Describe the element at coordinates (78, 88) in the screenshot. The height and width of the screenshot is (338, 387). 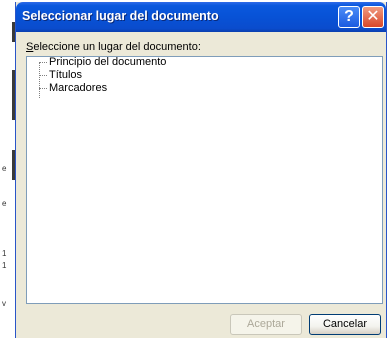
I see `tree-item-bookmarks: Marcadores` at that location.